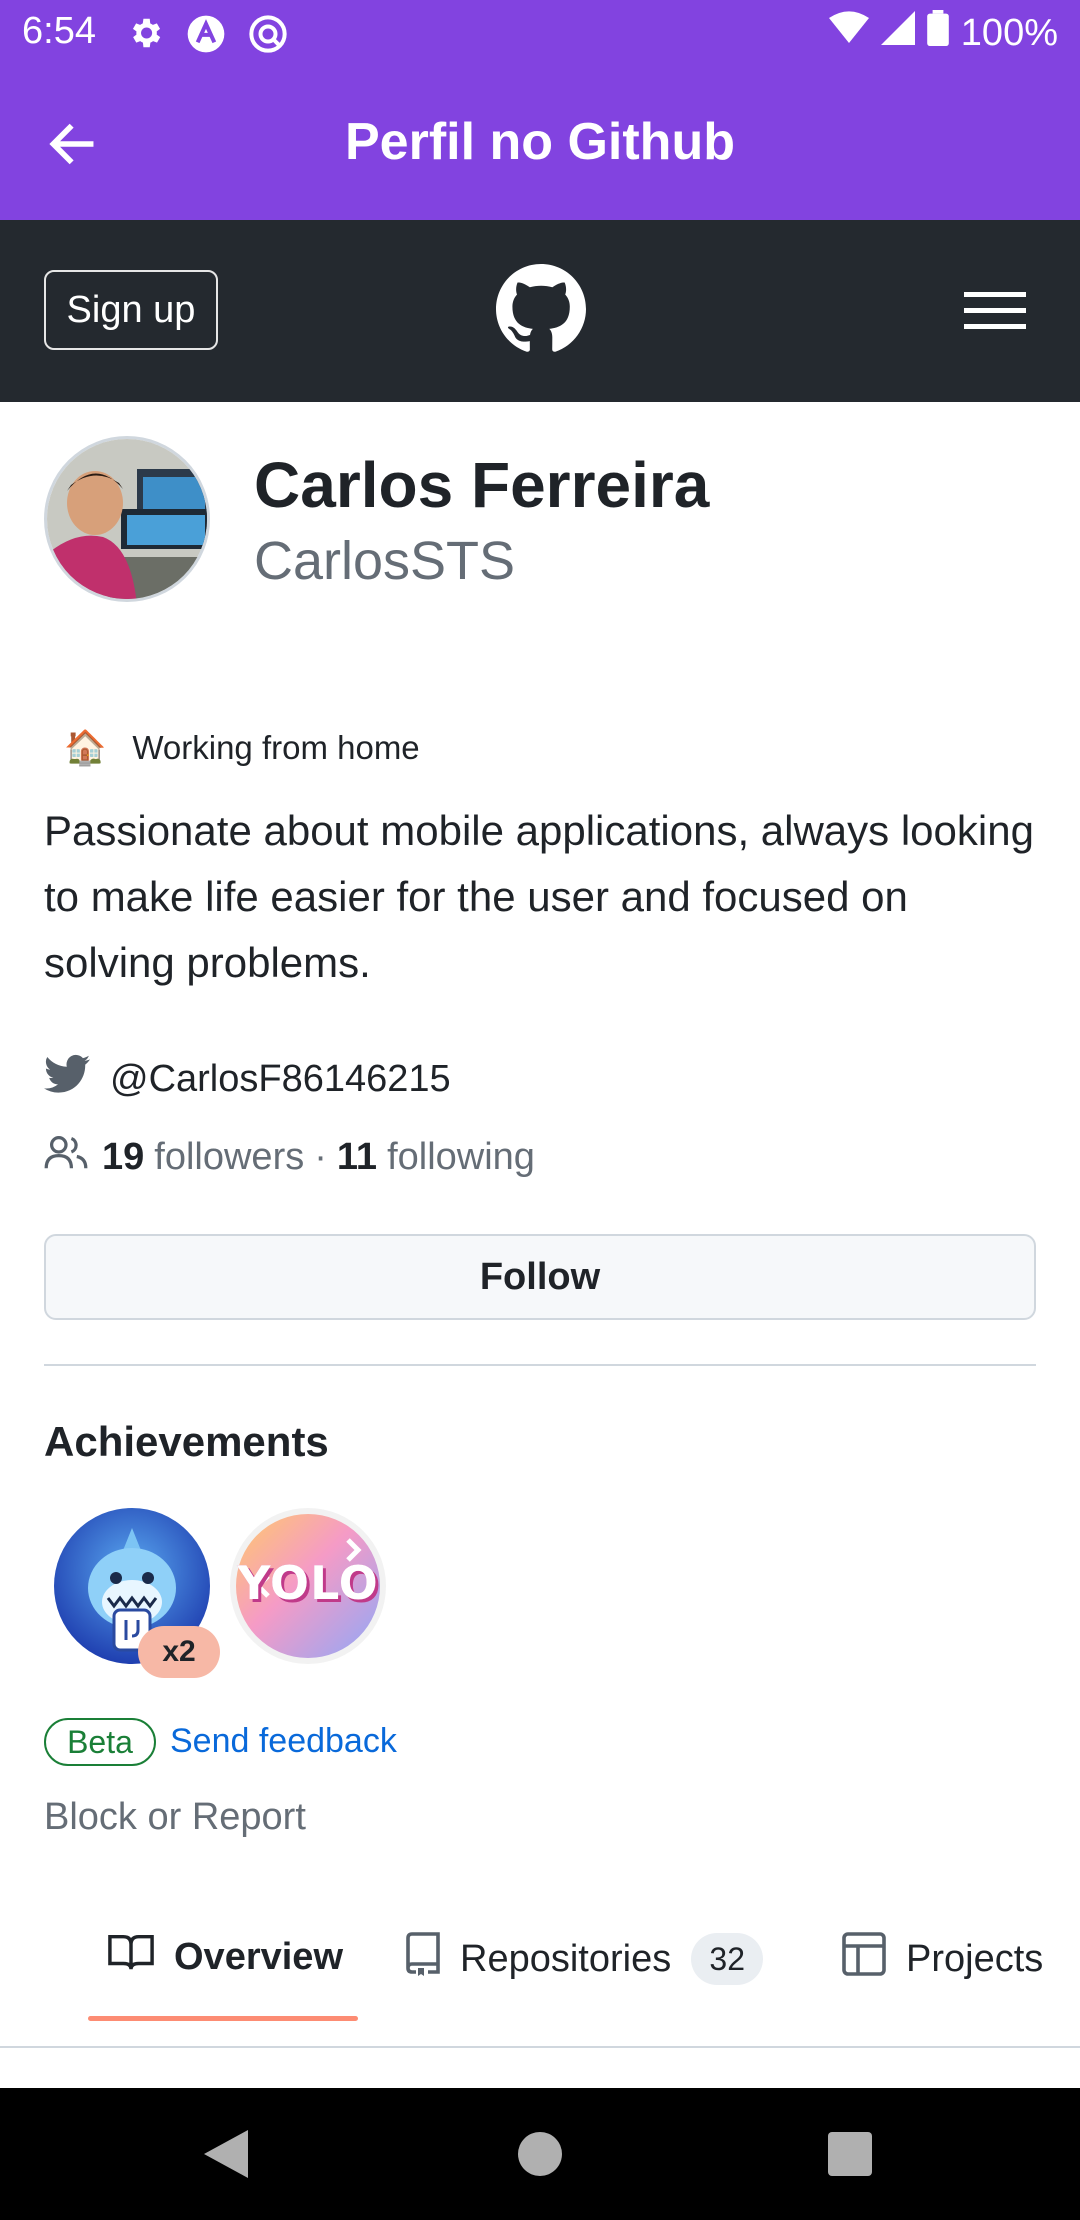  Describe the element at coordinates (66, 1157) in the screenshot. I see `people-icon` at that location.